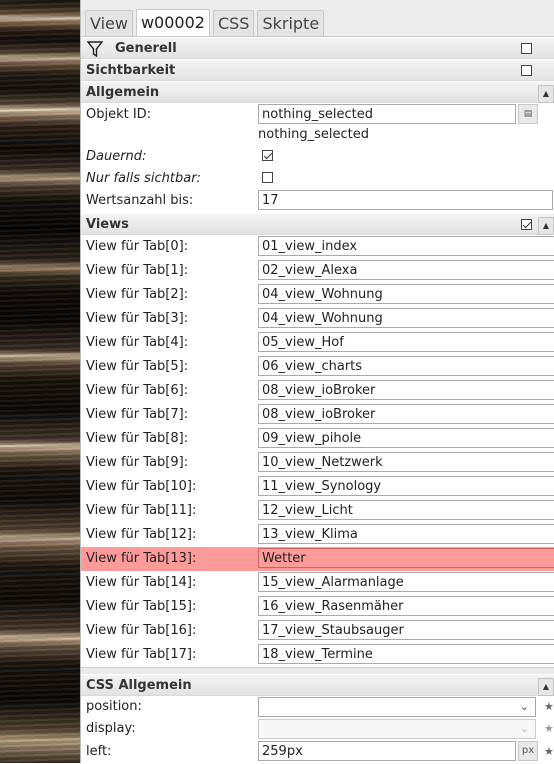 The height and width of the screenshot is (764, 554). Describe the element at coordinates (109, 23) in the screenshot. I see `tab-view: View` at that location.